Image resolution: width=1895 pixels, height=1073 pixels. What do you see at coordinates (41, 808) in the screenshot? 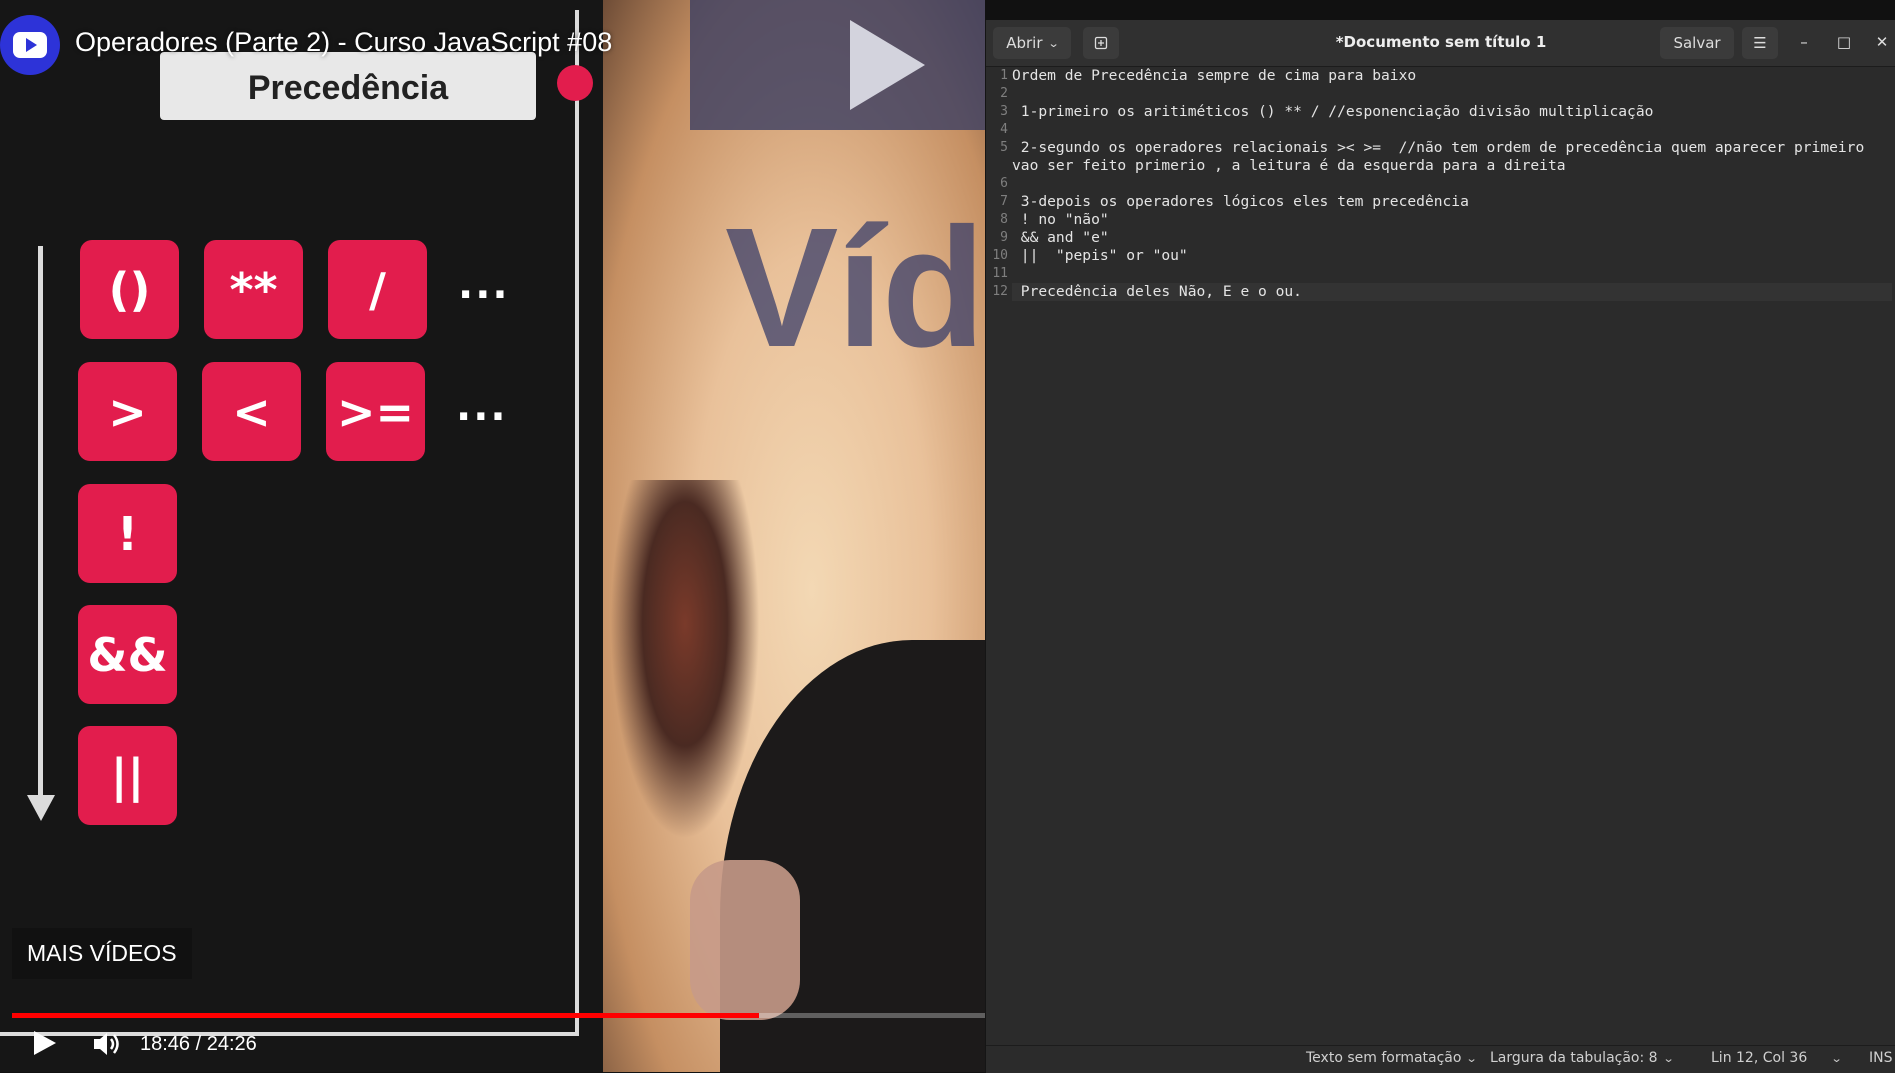
I see `down-arrow-head-icon` at bounding box center [41, 808].